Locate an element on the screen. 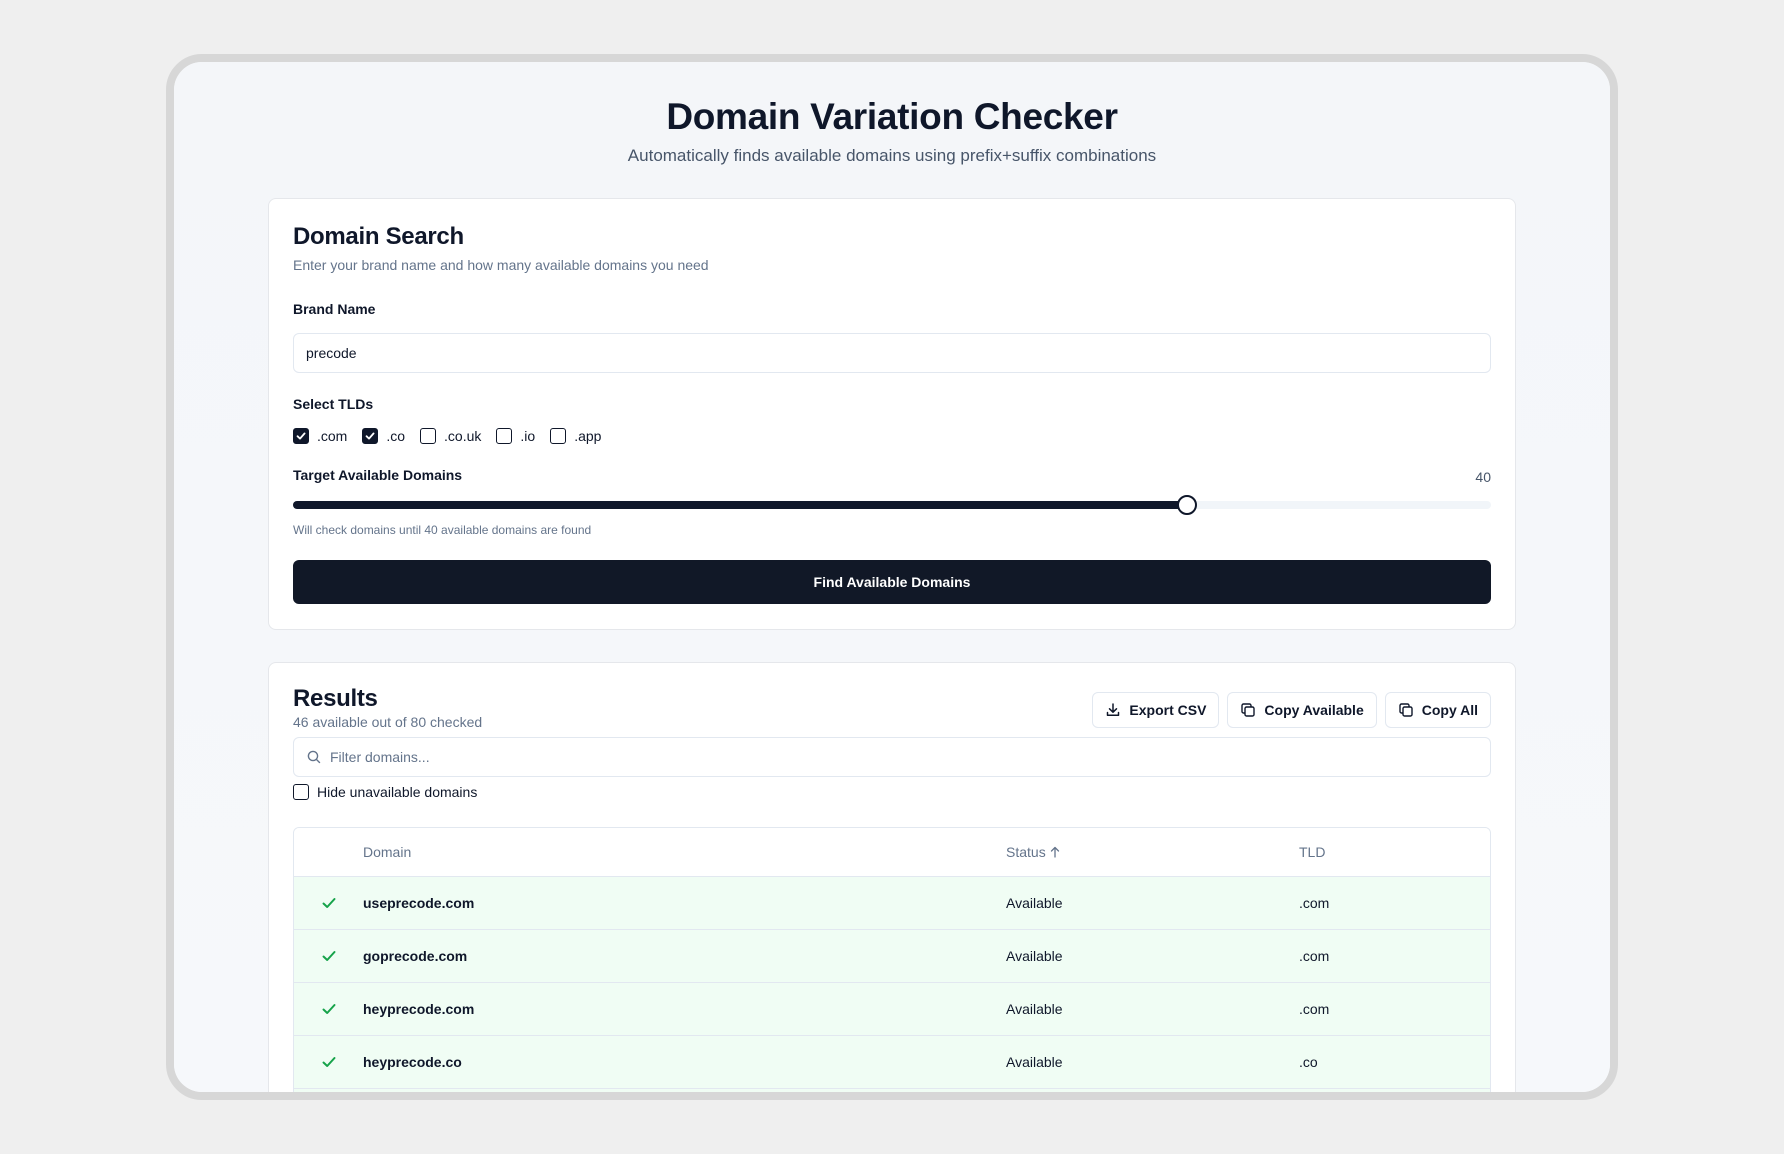  row-domain: useprecode.com is located at coordinates (419, 903).